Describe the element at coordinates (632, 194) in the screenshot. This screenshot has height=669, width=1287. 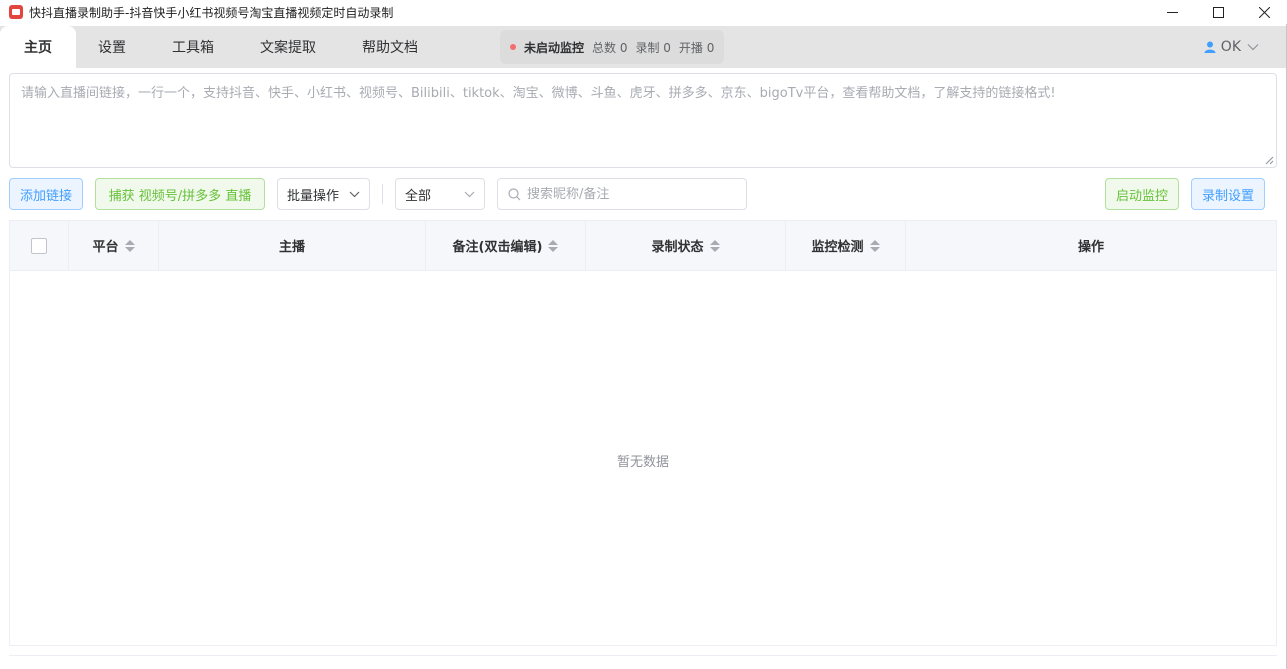
I see `search-input` at that location.